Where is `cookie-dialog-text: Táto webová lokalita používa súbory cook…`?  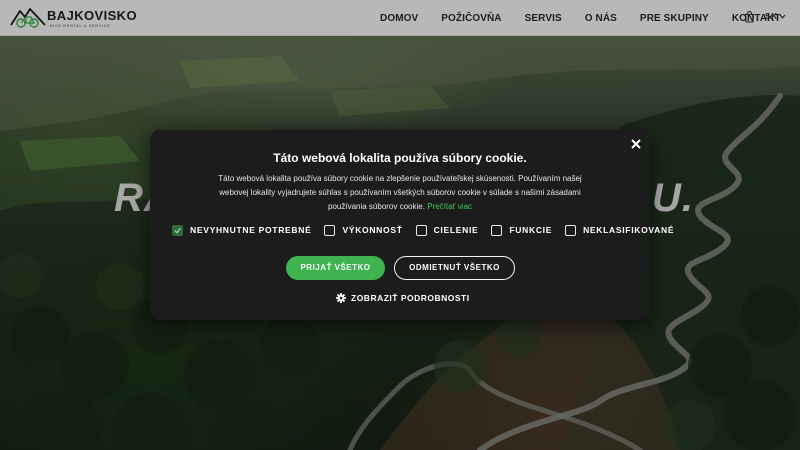
cookie-dialog-text: Táto webová lokalita používa súbory cook… is located at coordinates (400, 193).